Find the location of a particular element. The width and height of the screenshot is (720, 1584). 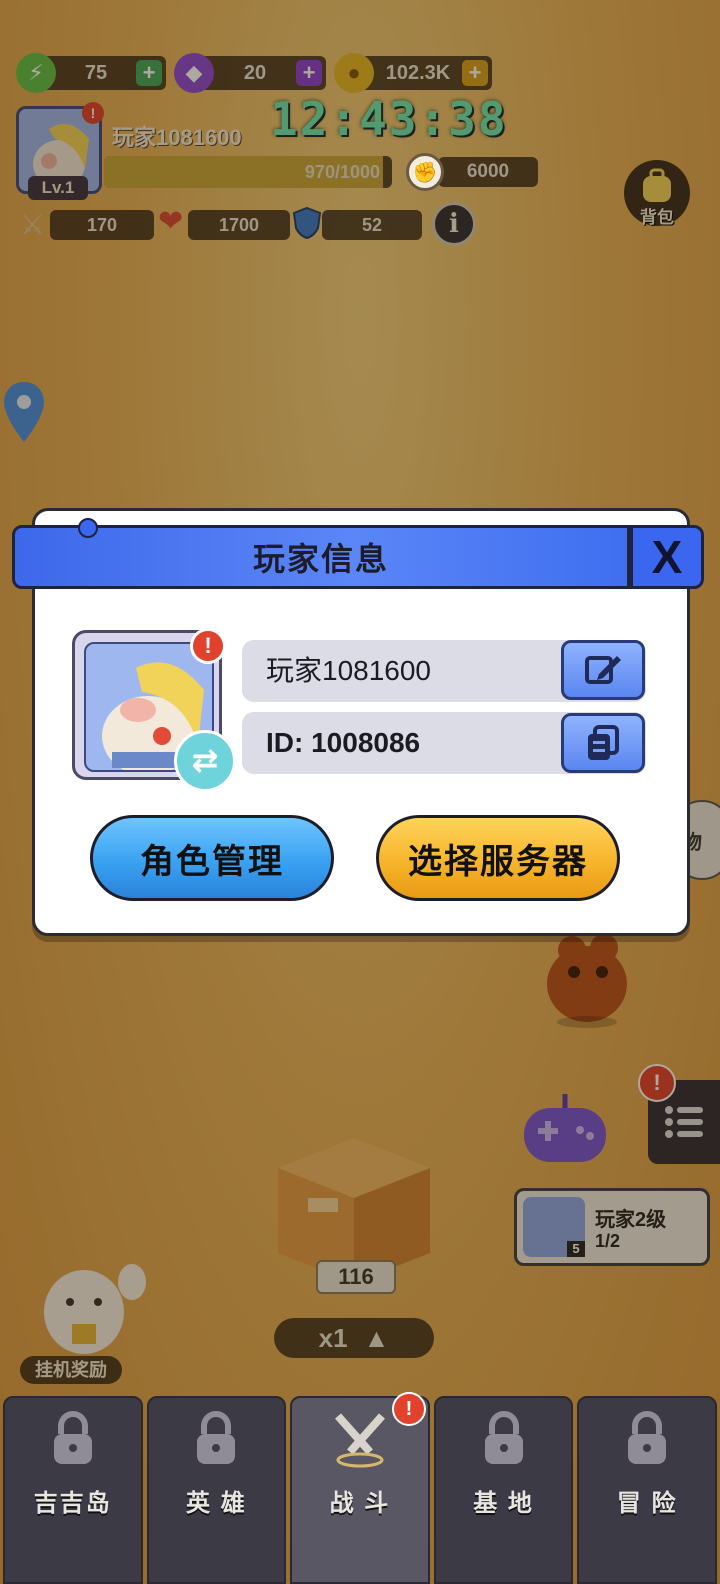

header-dot is located at coordinates (88, 528).